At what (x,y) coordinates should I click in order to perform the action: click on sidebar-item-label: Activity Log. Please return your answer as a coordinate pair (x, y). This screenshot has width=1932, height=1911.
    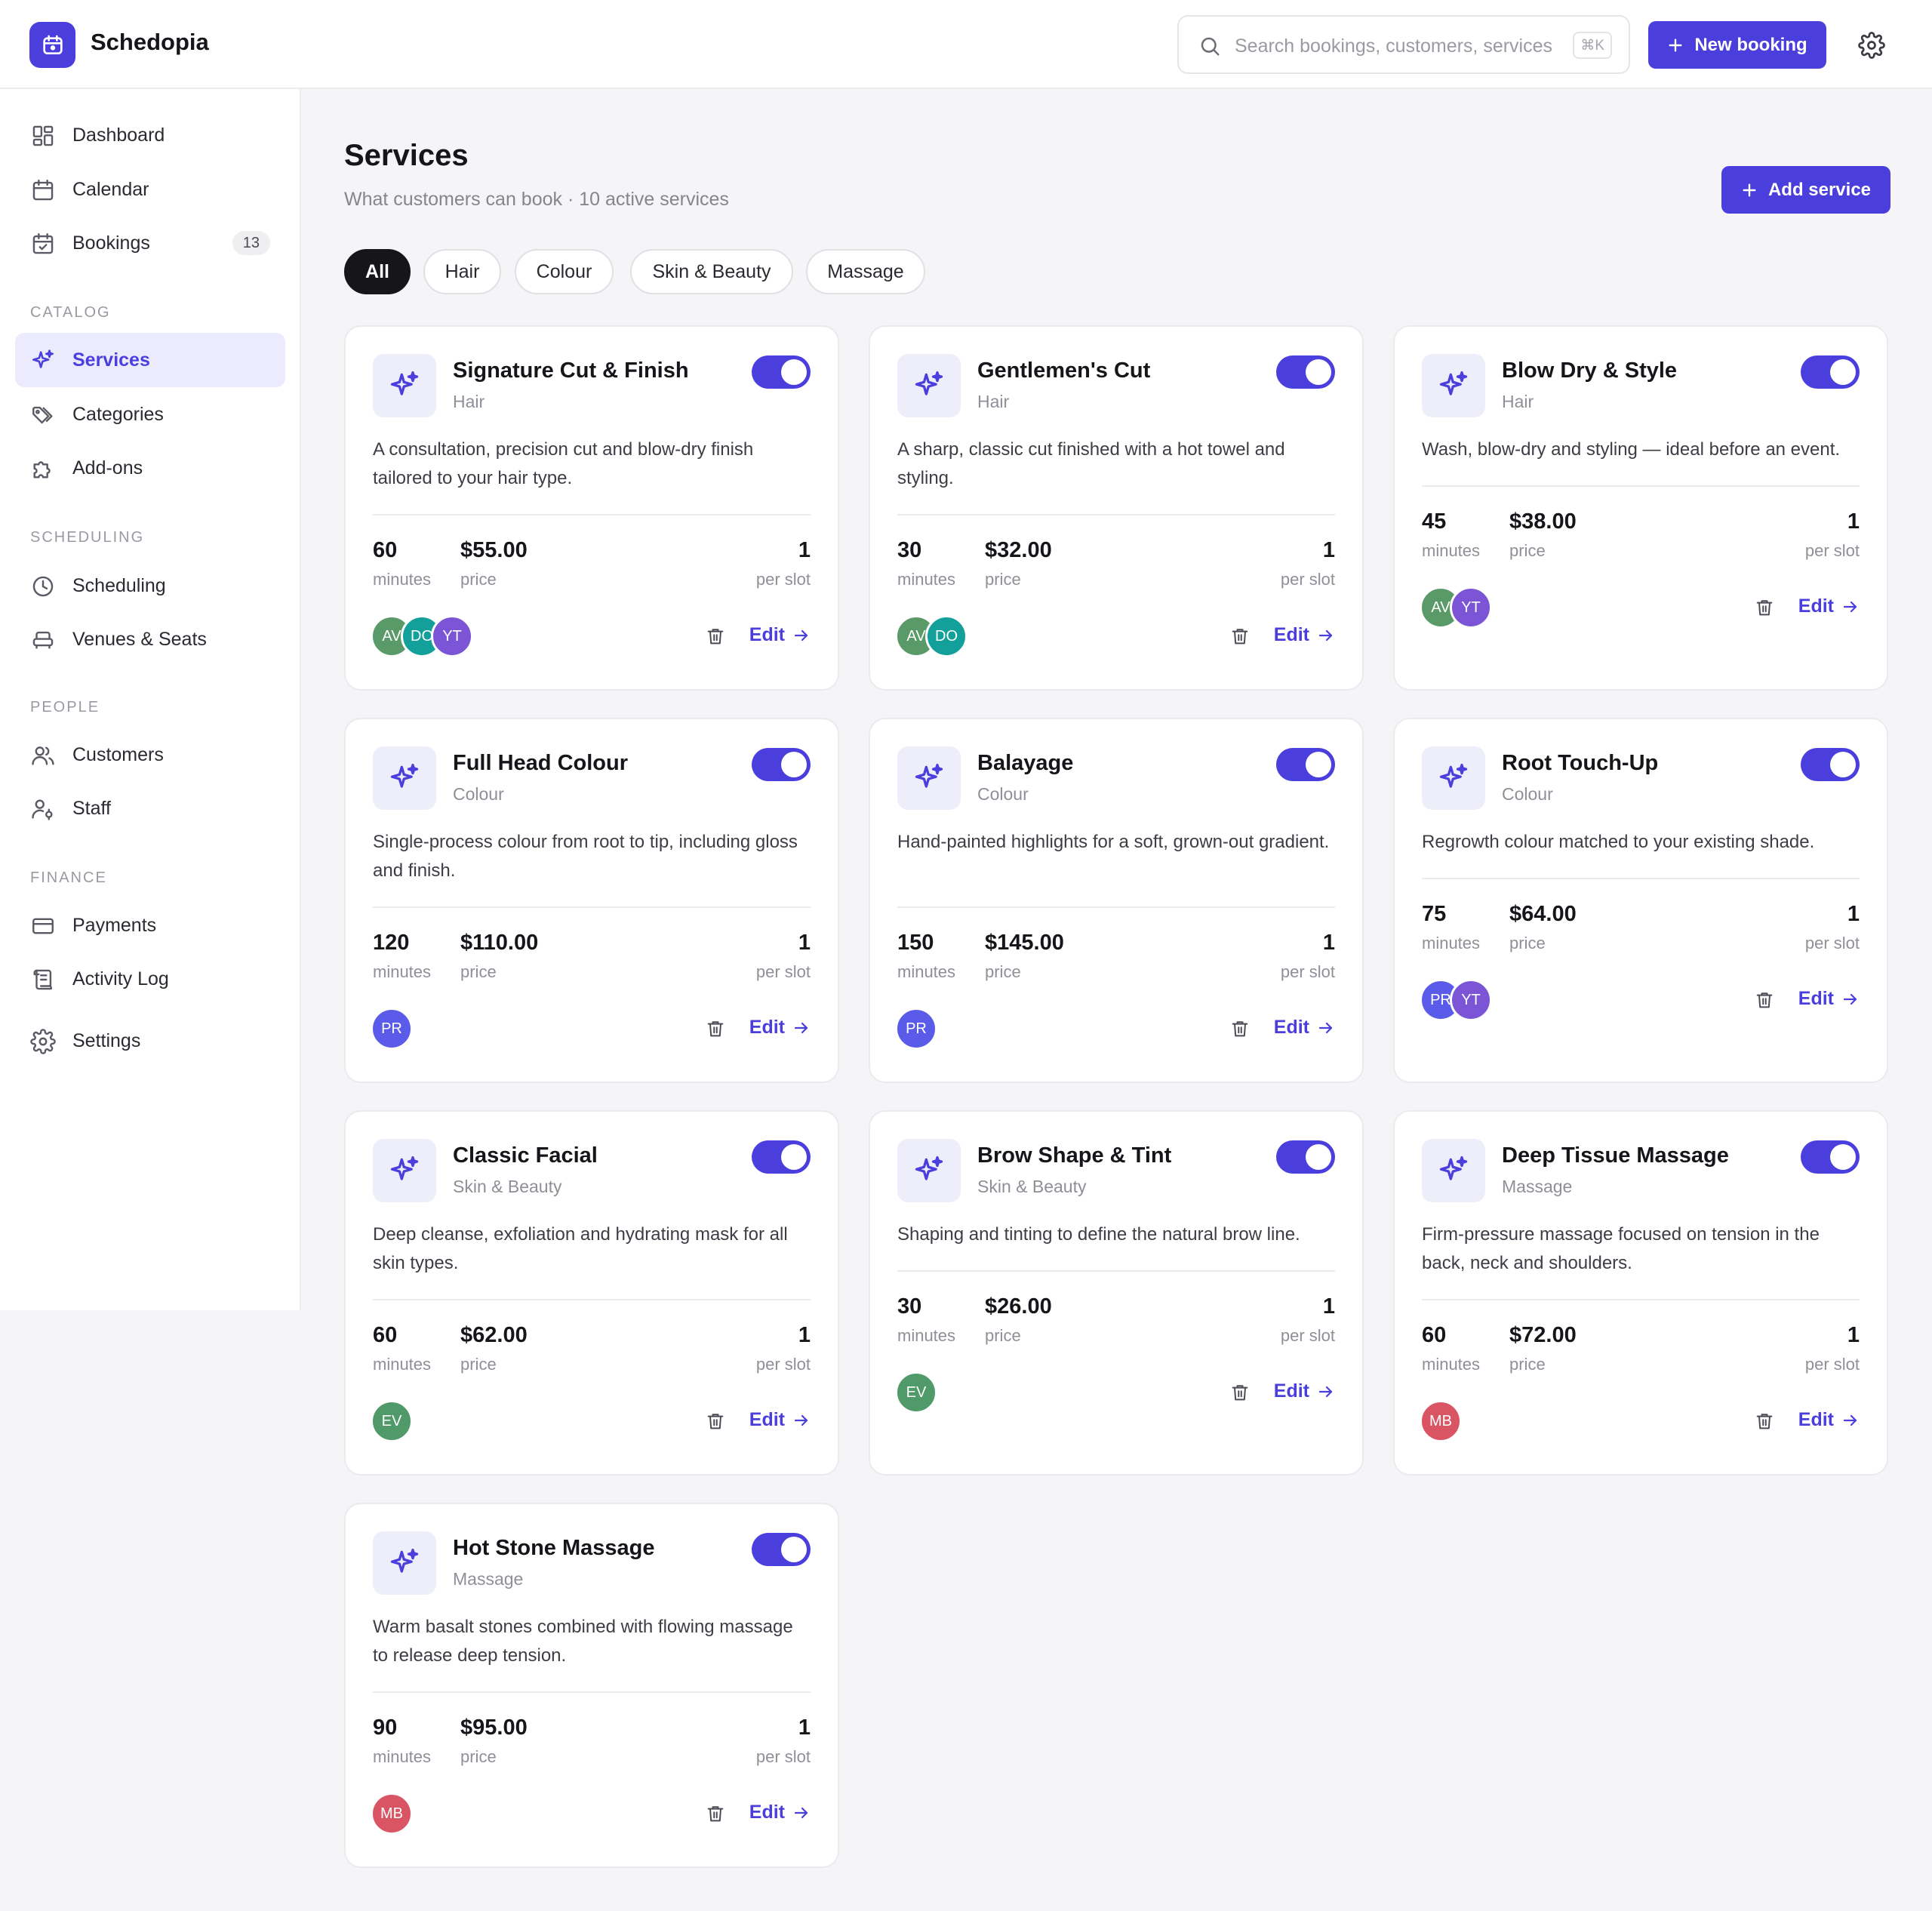
    Looking at the image, I should click on (120, 979).